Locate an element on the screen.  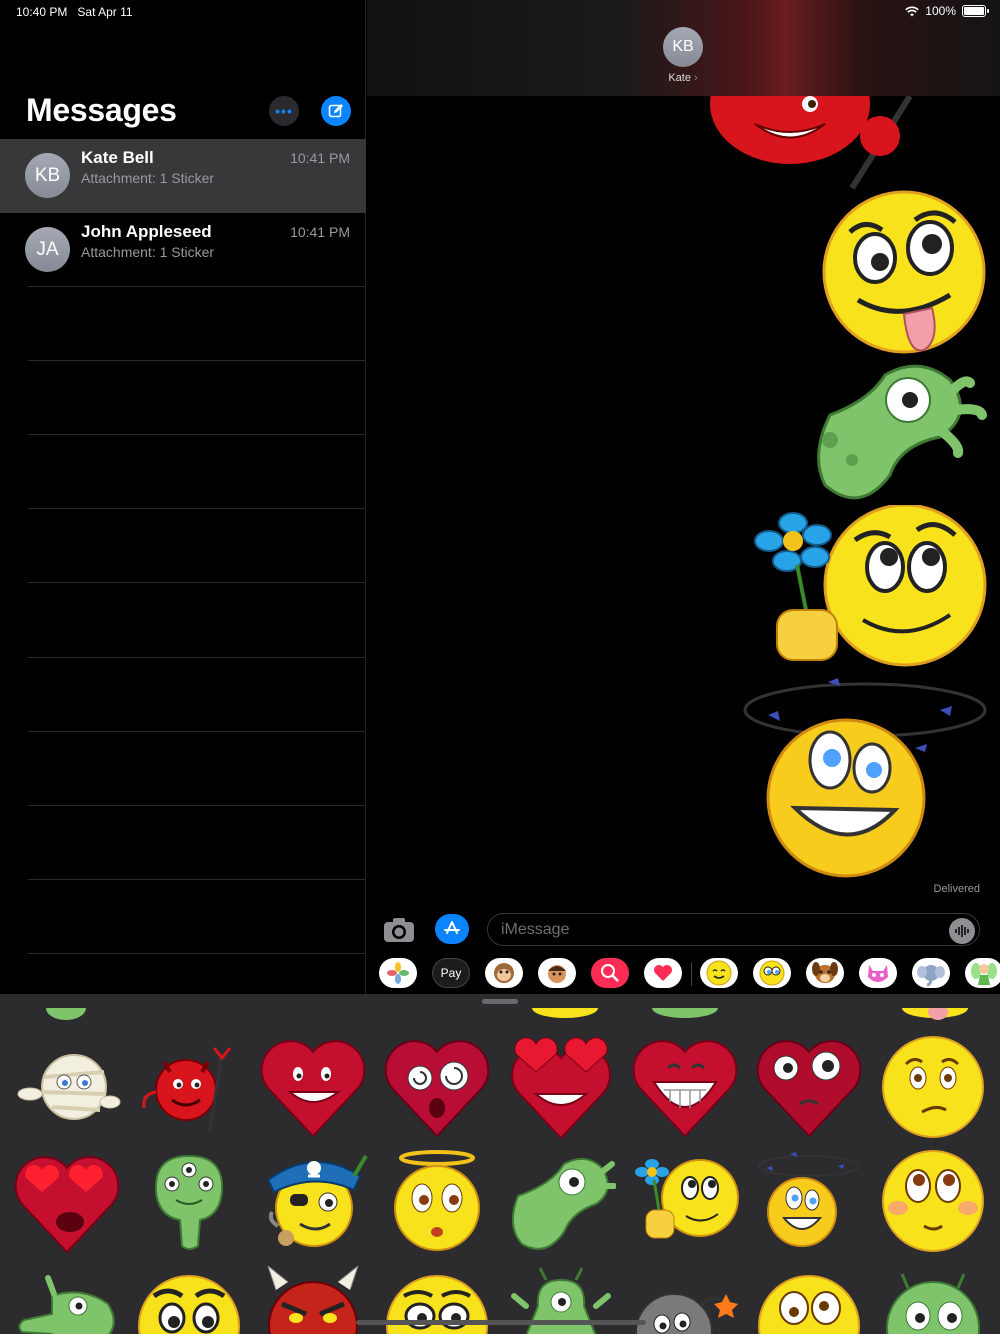
web-images-app-icon is located at coordinates (610, 973).